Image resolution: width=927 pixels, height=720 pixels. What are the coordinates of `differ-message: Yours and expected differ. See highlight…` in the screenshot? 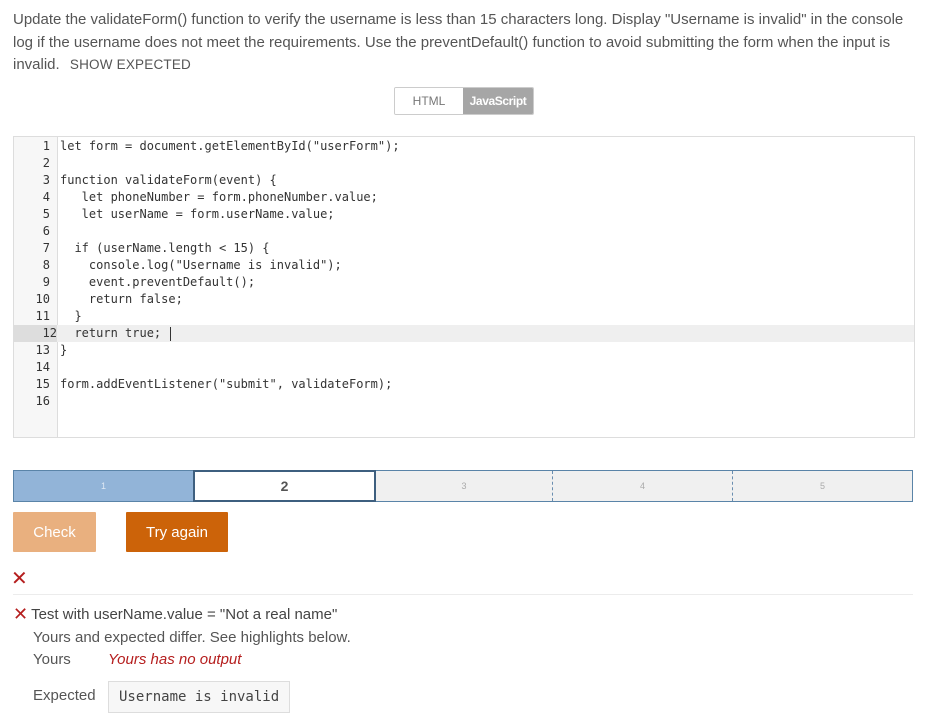 It's located at (192, 637).